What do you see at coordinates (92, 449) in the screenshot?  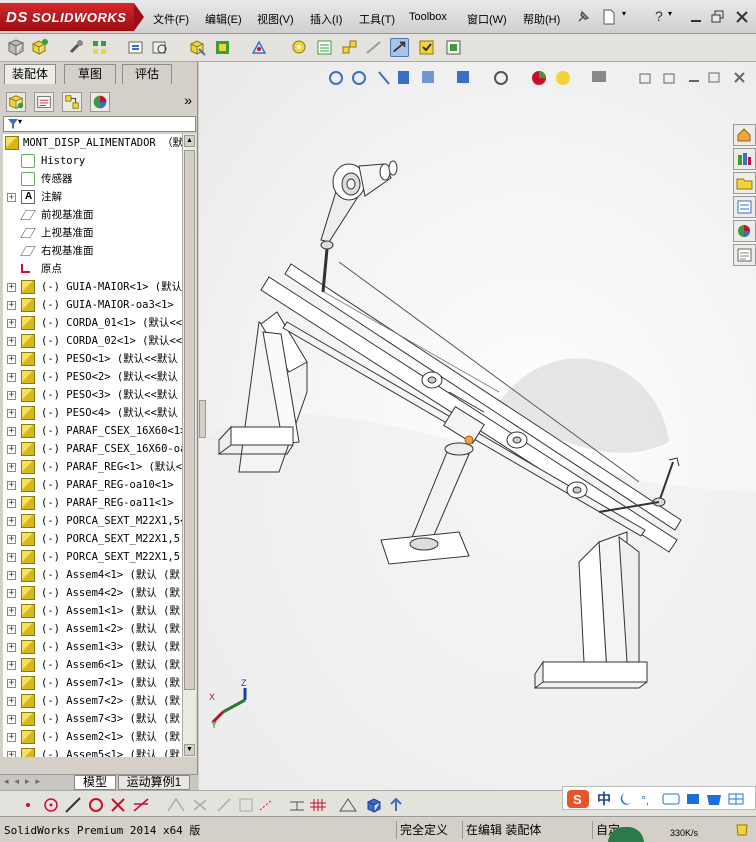 I see `tree-item: + (-) PARAF_CSEX_16X60-oa` at bounding box center [92, 449].